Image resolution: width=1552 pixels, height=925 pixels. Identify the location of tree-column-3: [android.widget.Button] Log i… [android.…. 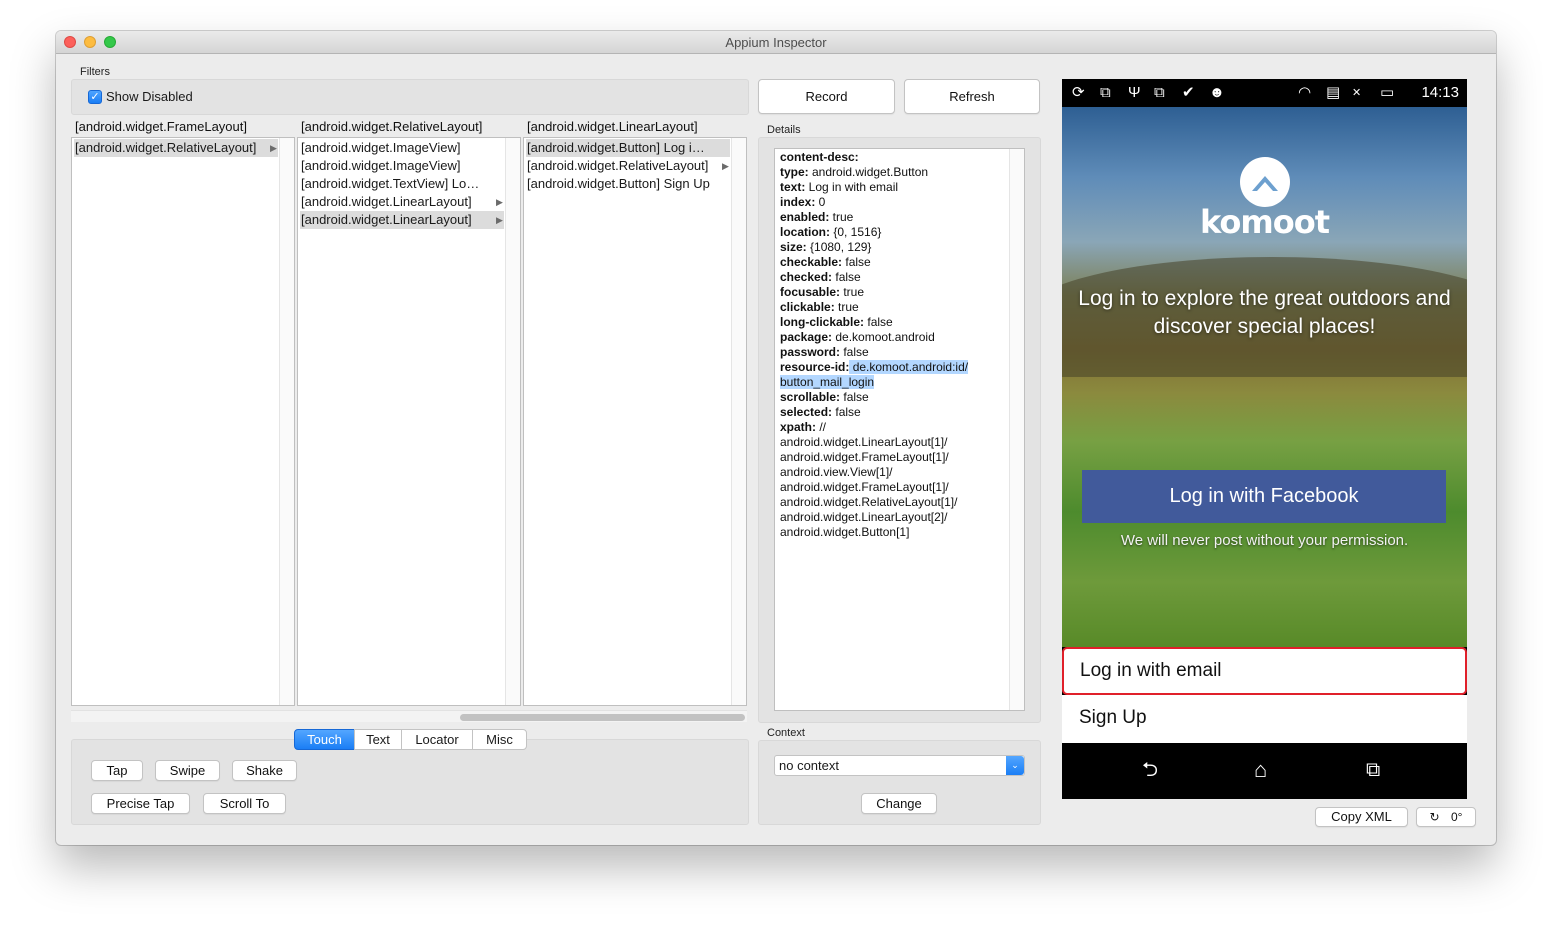
(635, 421).